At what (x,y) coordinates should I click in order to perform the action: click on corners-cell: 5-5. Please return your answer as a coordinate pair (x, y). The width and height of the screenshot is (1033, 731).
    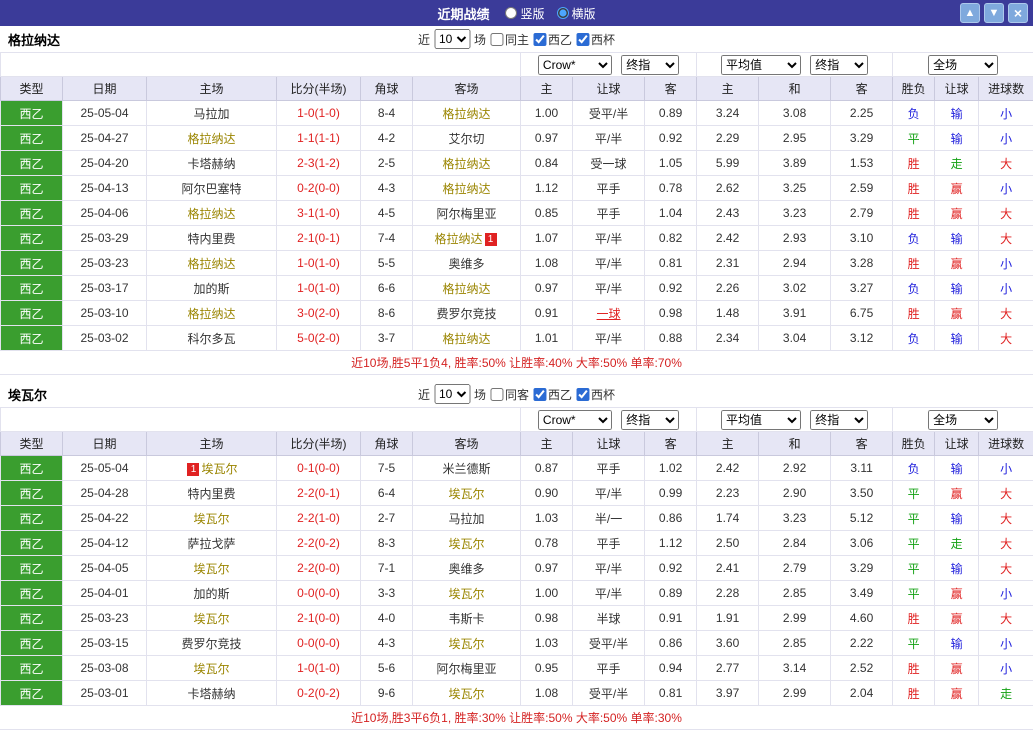
    Looking at the image, I should click on (386, 263).